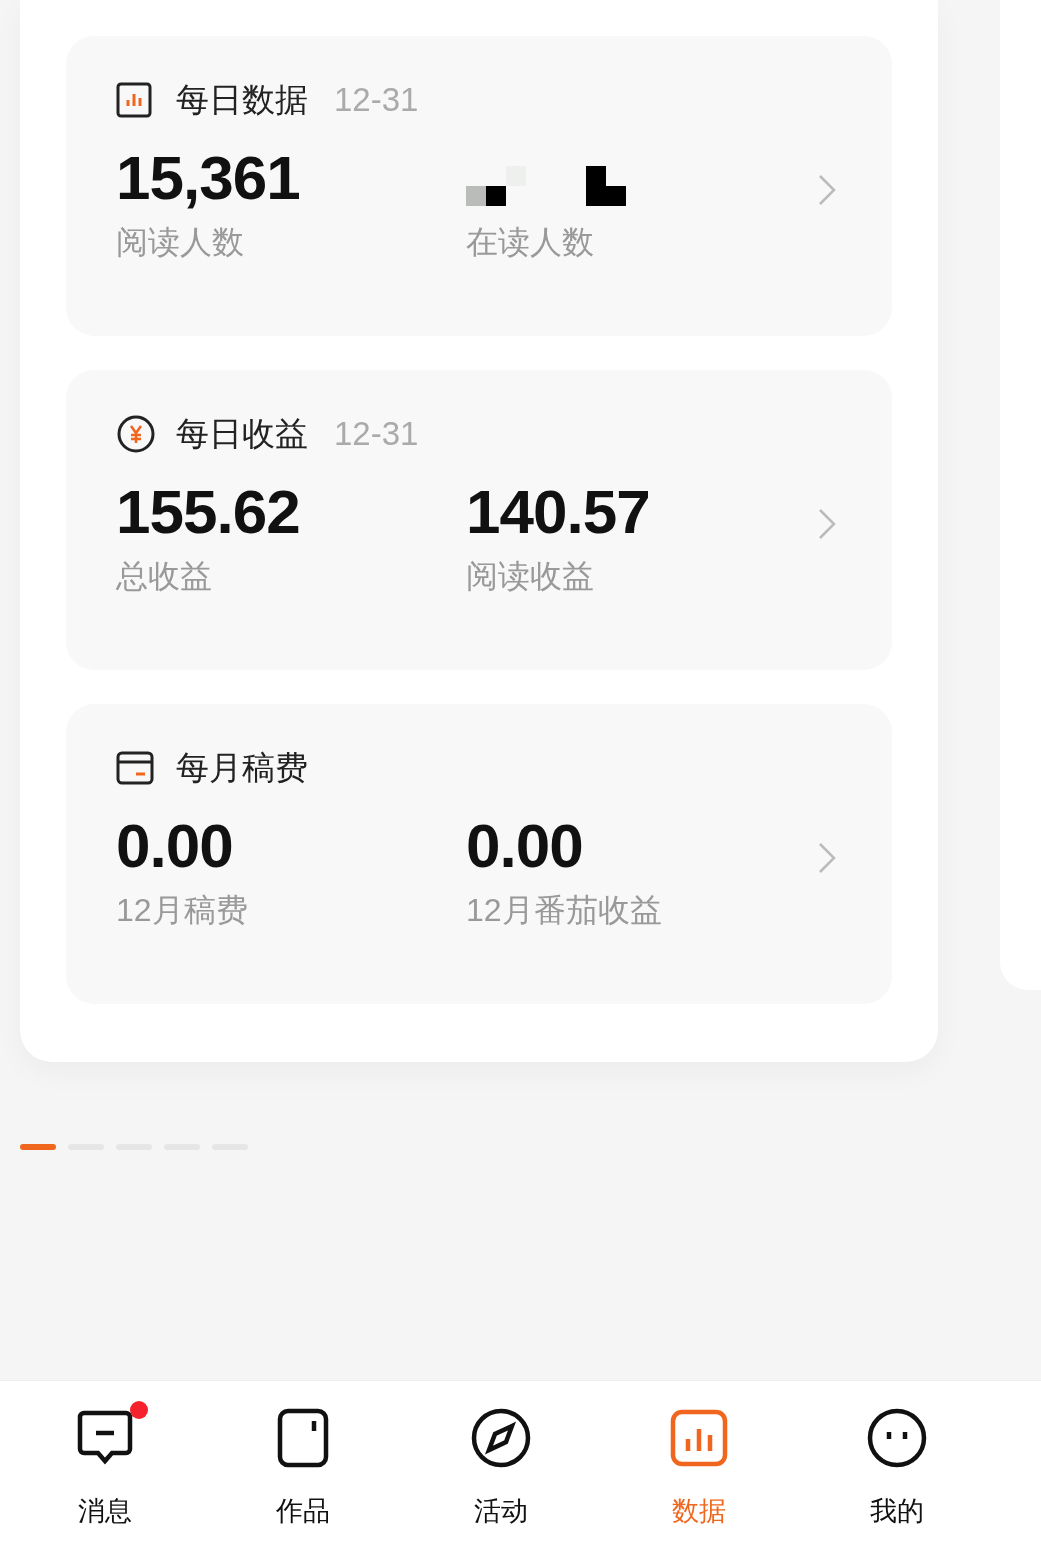 This screenshot has width=1041, height=1548. I want to click on metric-label: 12月番茄收益, so click(564, 910).